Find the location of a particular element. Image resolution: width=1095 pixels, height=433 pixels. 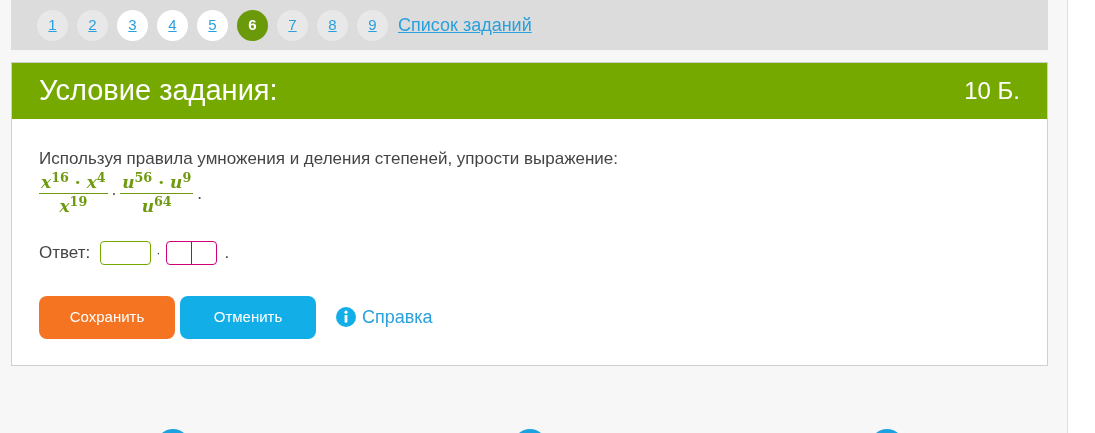

page-number-link: 9 is located at coordinates (372, 25).